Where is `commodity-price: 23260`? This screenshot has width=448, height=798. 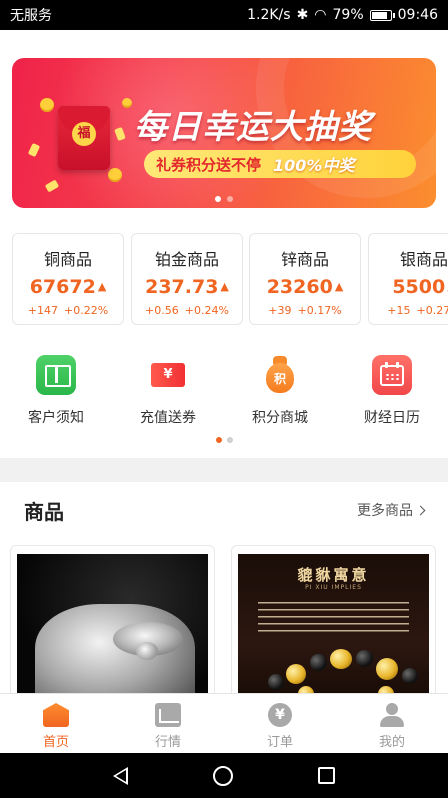
commodity-price: 23260 is located at coordinates (299, 287).